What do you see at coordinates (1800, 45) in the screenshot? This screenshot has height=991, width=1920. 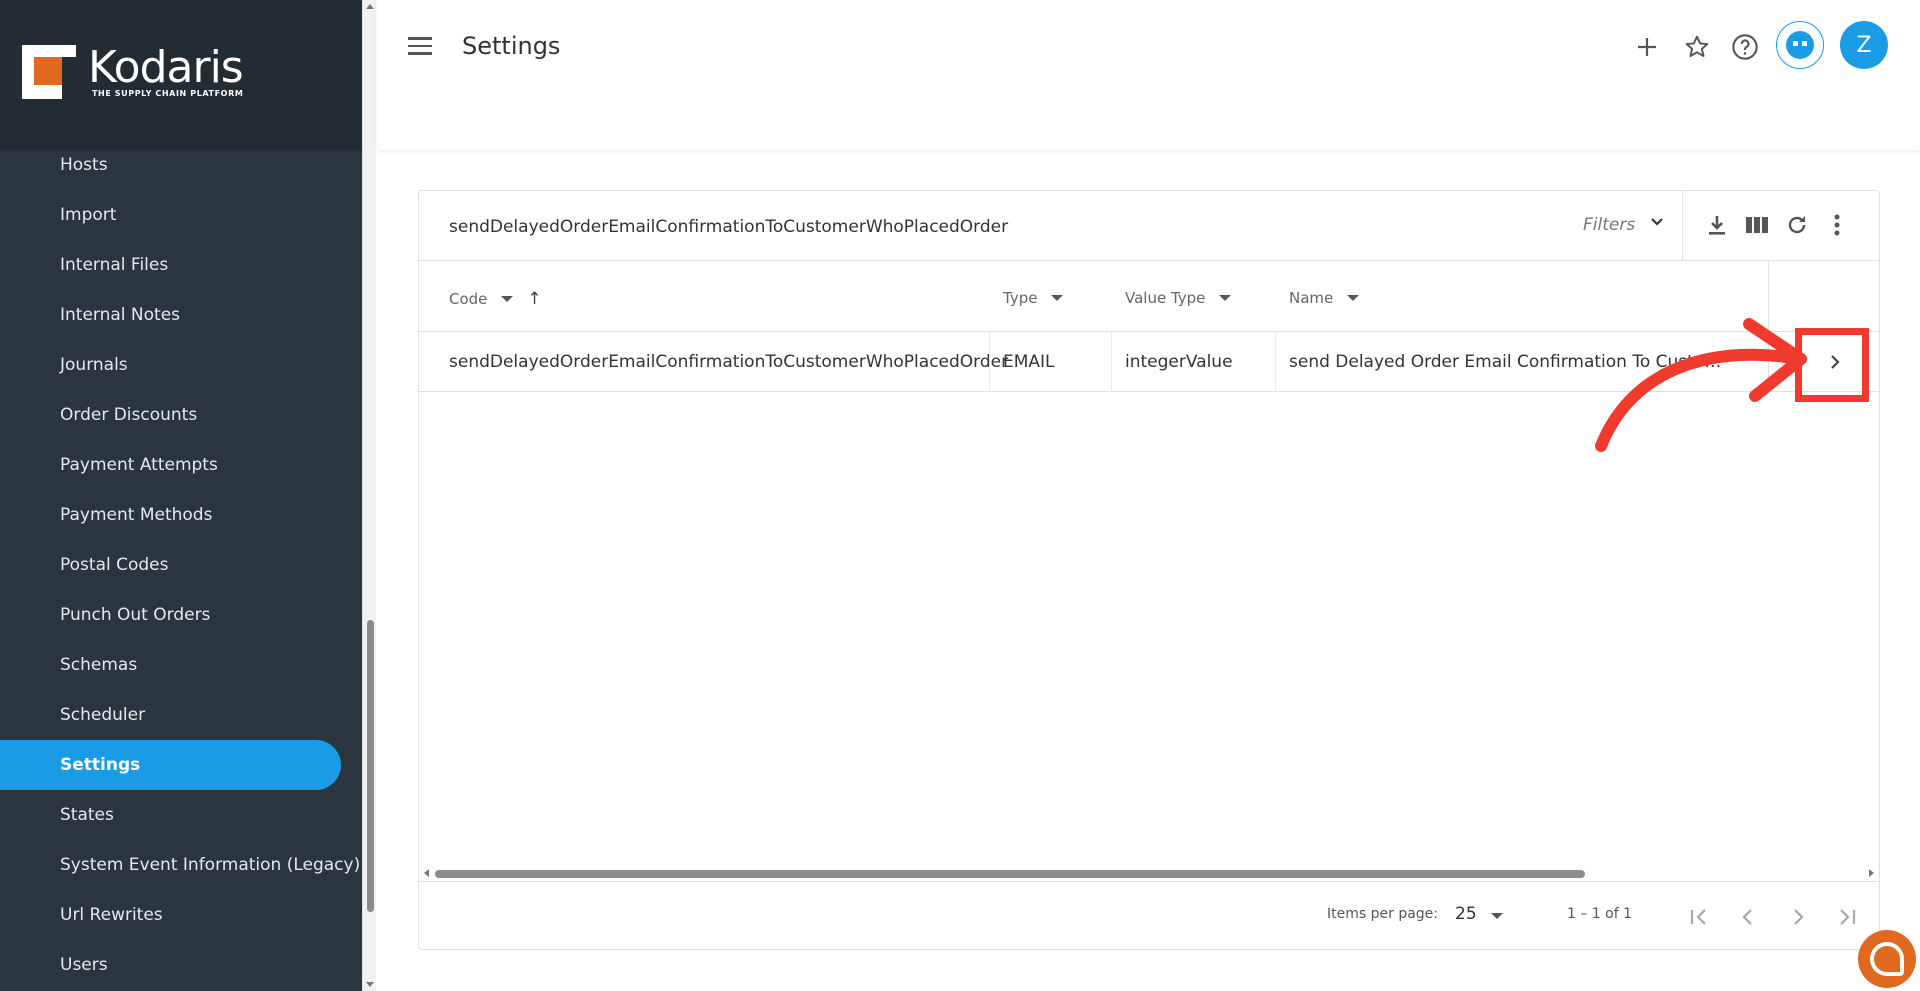 I see `bot-icon` at bounding box center [1800, 45].